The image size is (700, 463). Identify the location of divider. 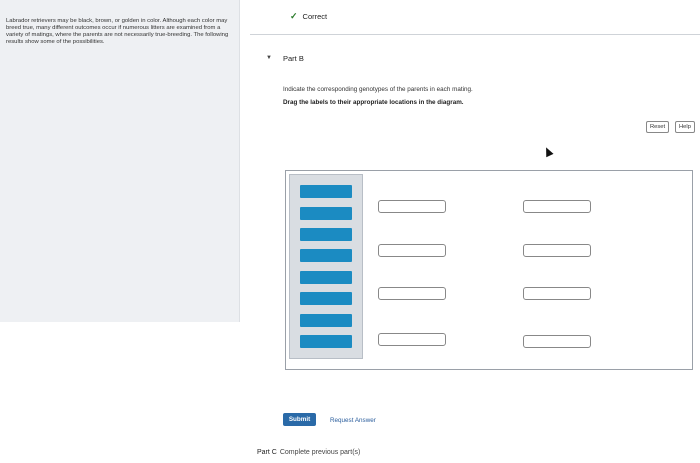
(475, 34).